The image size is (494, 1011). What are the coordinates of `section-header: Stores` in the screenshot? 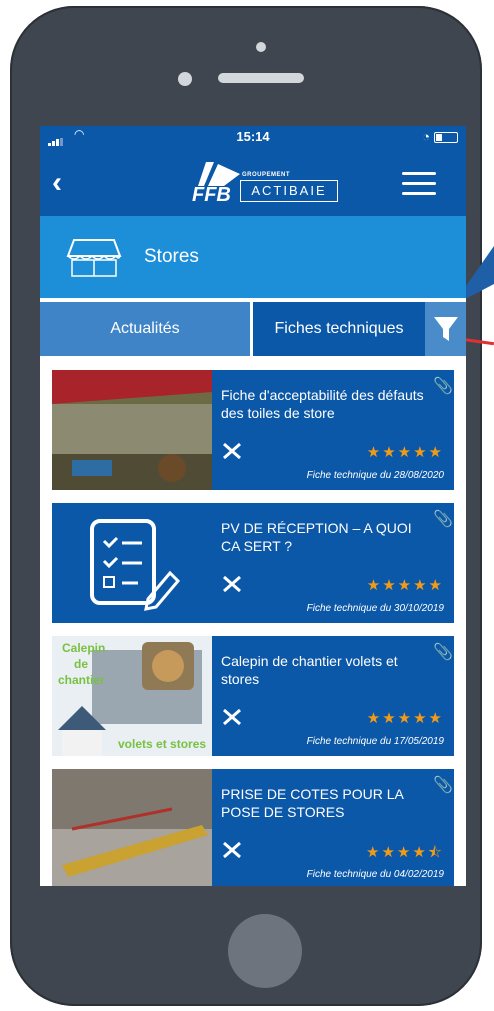 It's located at (253, 257).